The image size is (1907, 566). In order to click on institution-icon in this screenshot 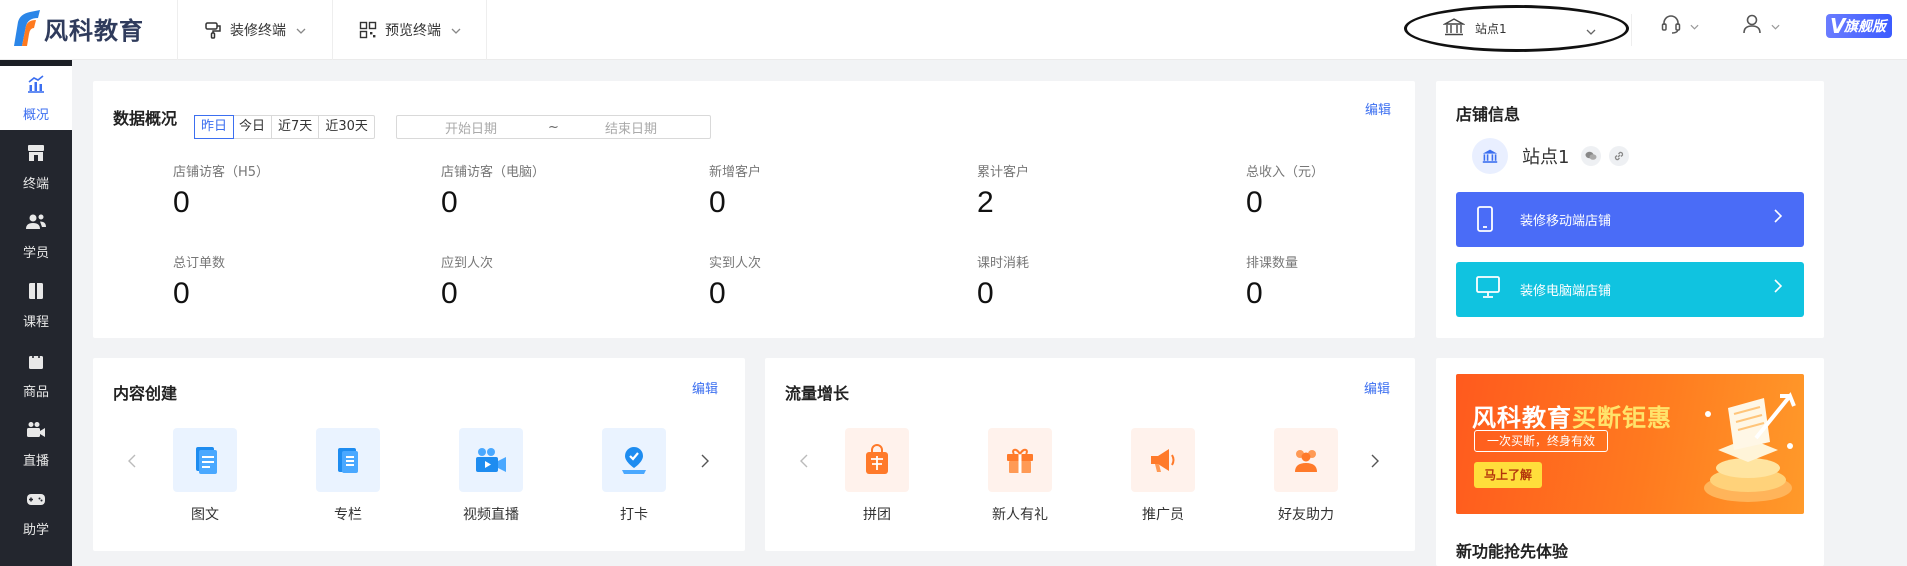, I will do `click(1454, 29)`.